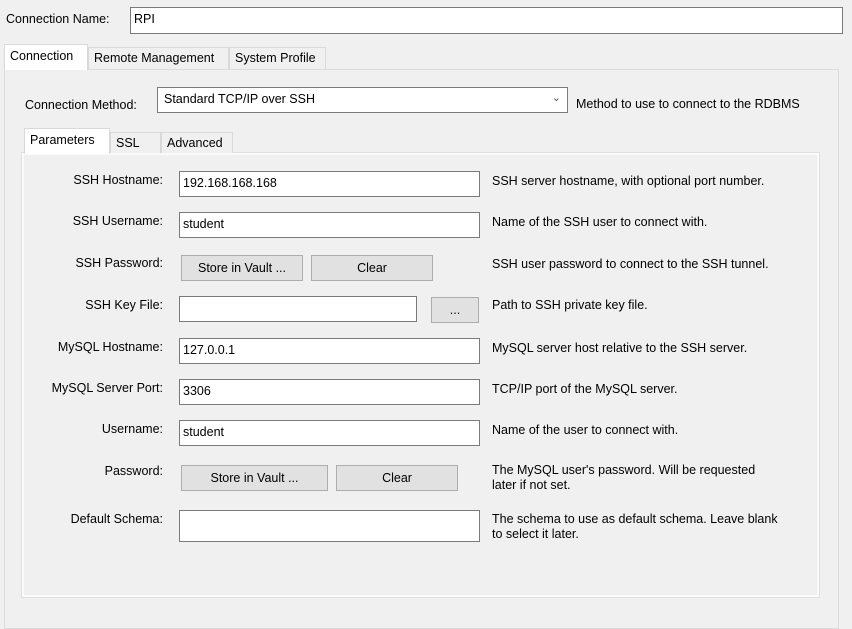  I want to click on username-input: student, so click(329, 433).